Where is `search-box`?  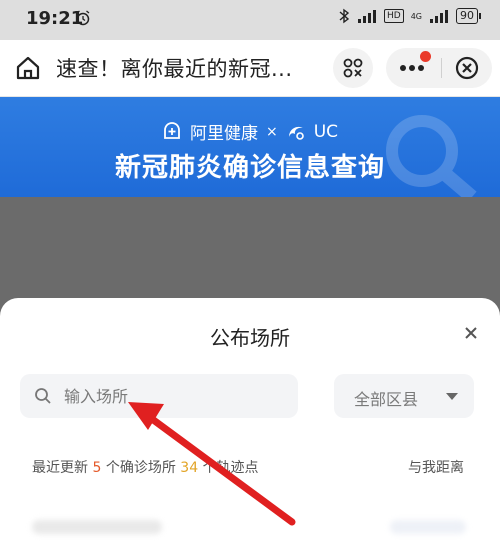 search-box is located at coordinates (159, 396).